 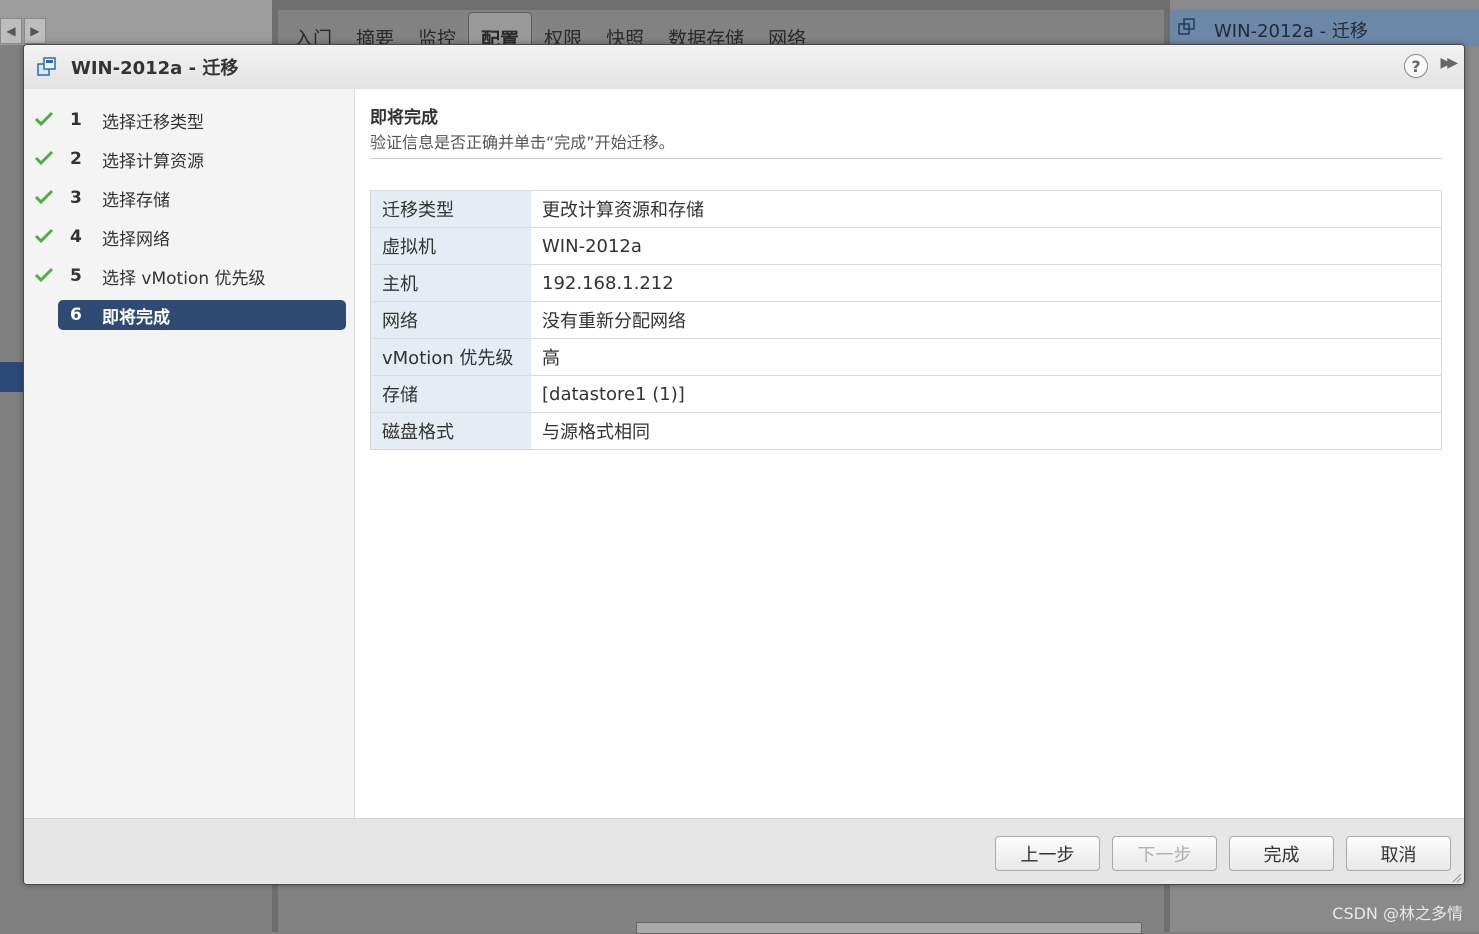 I want to click on object-tabs: 入门 摘要 监控 配置 权限 快照 数据存储 网络, so click(x=550, y=31).